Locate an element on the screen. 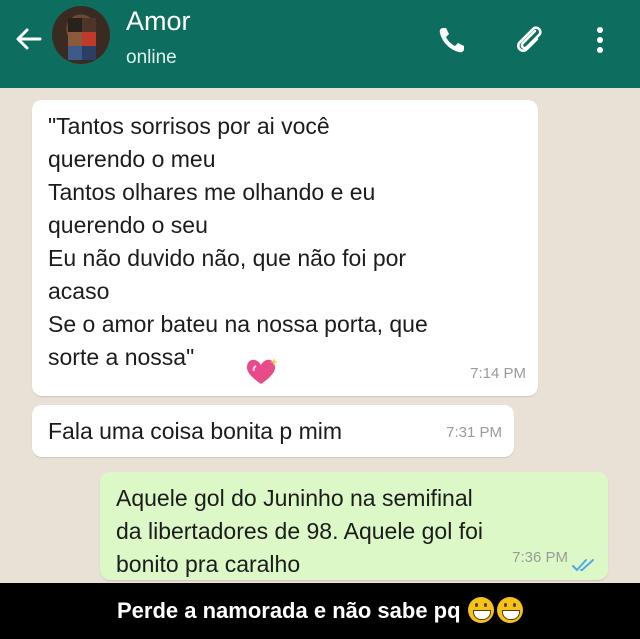 This screenshot has width=640, height=639. contact-status: online is located at coordinates (151, 57).